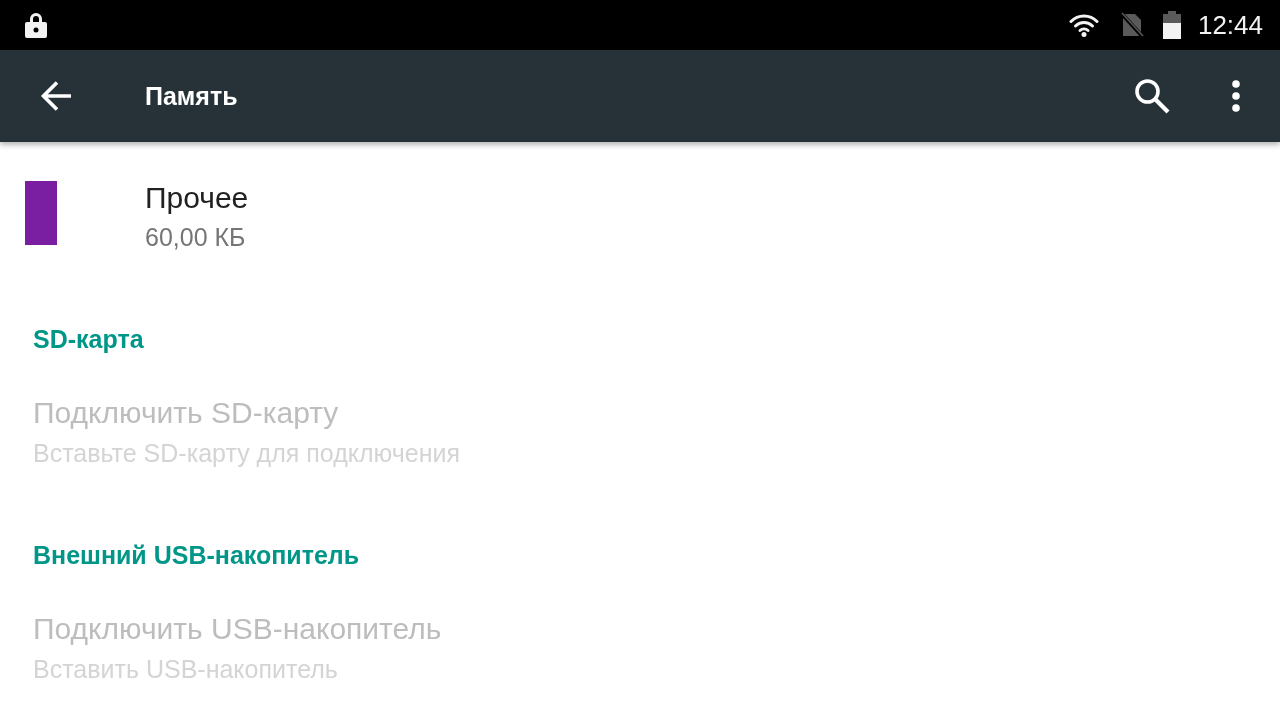 The height and width of the screenshot is (720, 1280). What do you see at coordinates (88, 339) in the screenshot?
I see `section-header: SD-карта` at bounding box center [88, 339].